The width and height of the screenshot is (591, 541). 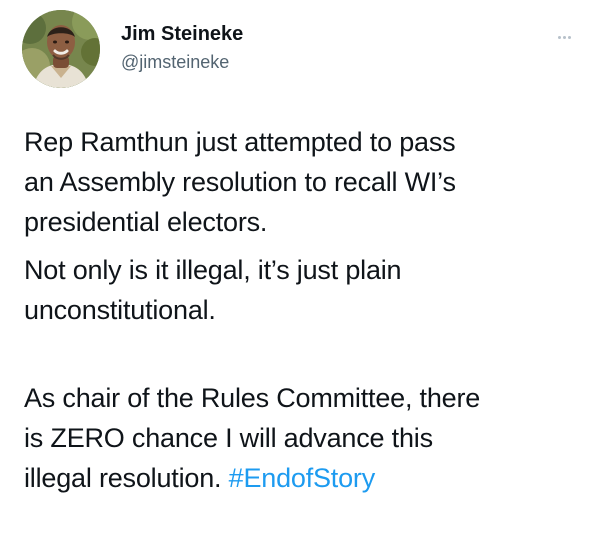 I want to click on more-options-button, so click(x=564, y=37).